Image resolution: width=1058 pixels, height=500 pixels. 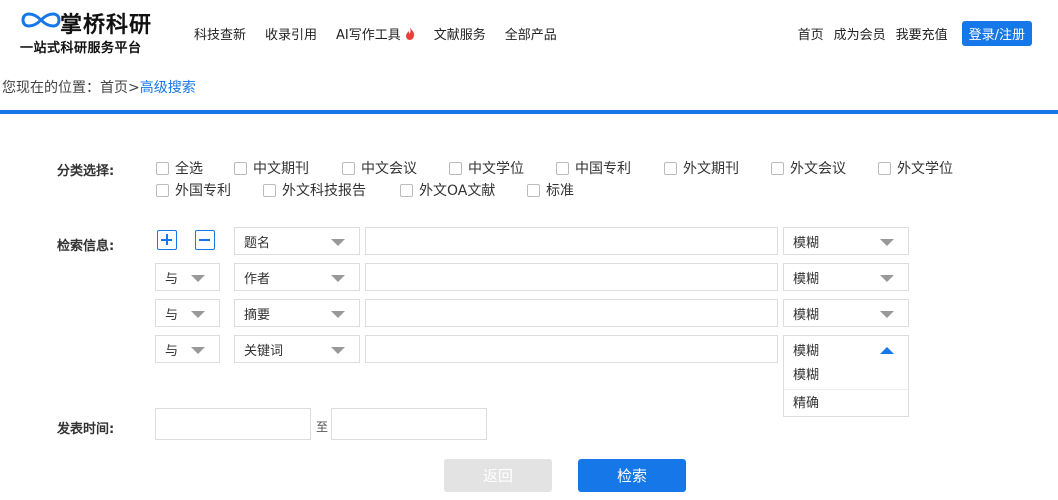 I want to click on category-cn-conference: 中文会议, so click(x=379, y=168).